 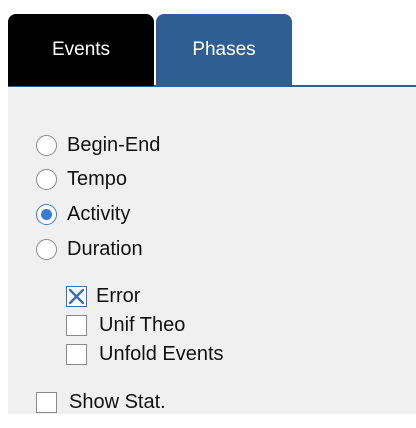 I want to click on radio-button-selected, so click(x=46, y=214).